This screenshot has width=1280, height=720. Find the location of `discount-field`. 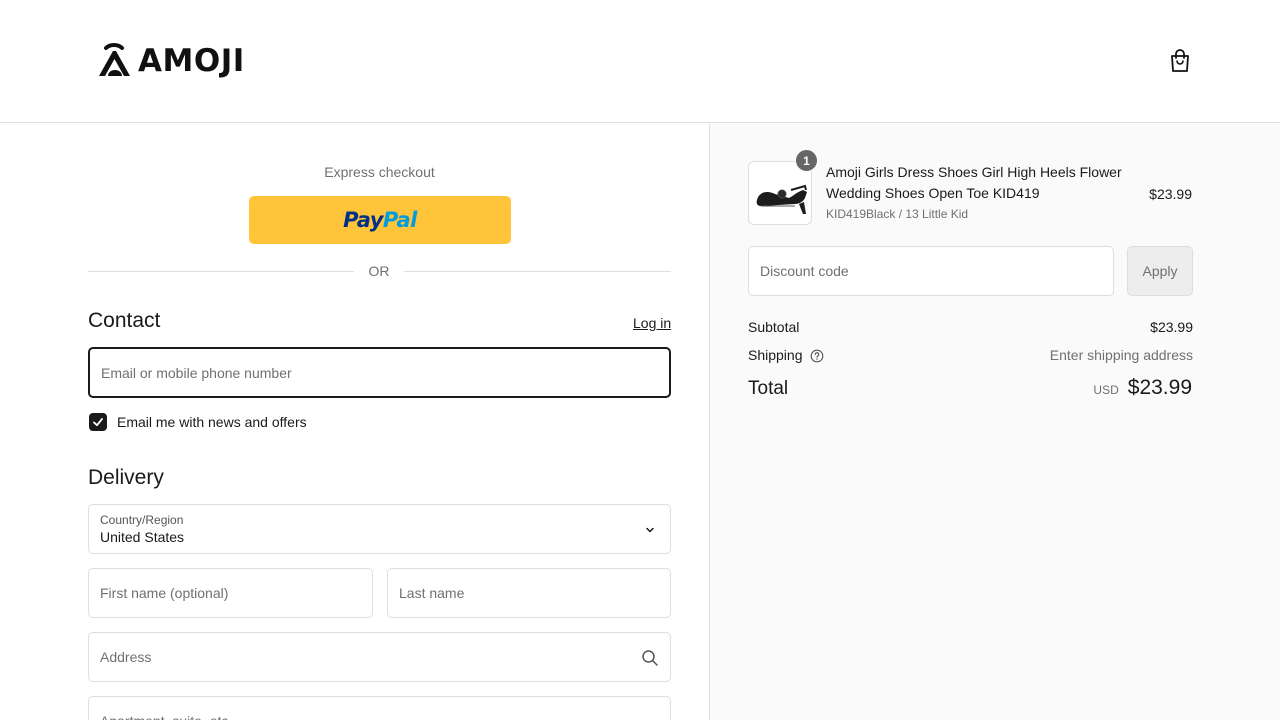

discount-field is located at coordinates (931, 271).